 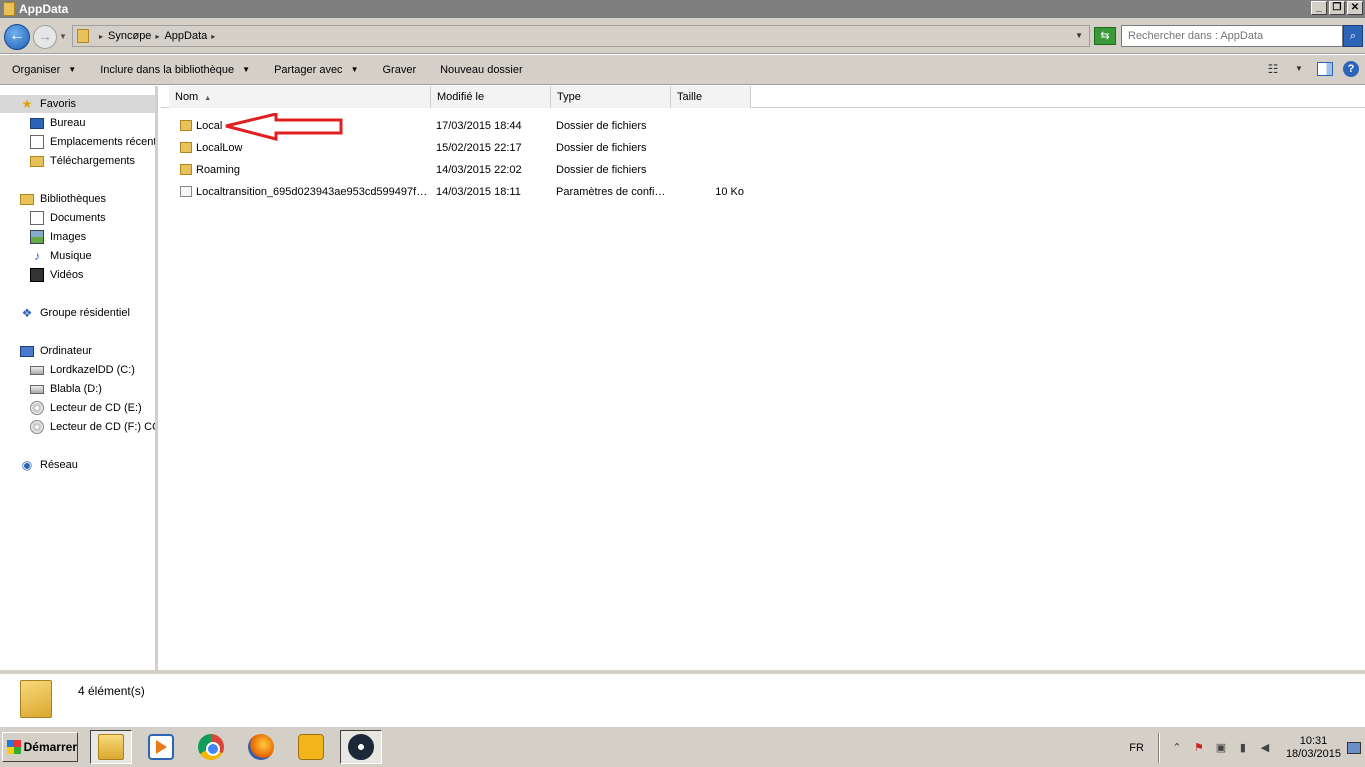 What do you see at coordinates (211, 747) in the screenshot?
I see `taskbar-chrome` at bounding box center [211, 747].